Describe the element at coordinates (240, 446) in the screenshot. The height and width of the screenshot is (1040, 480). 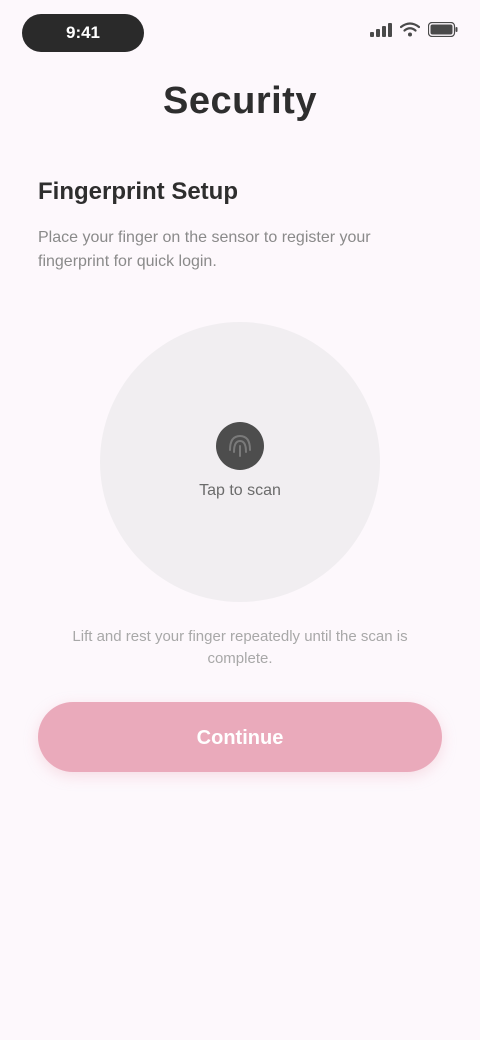
I see `fingerprint-icon` at that location.